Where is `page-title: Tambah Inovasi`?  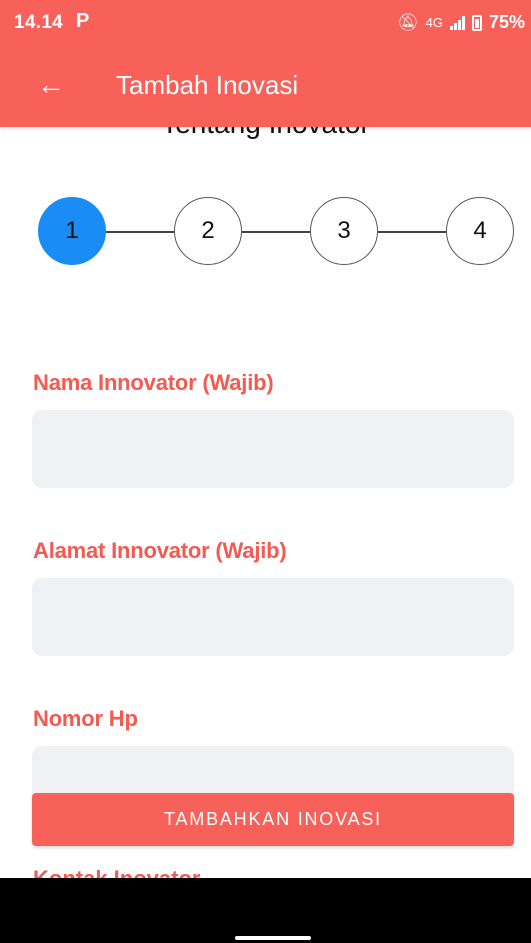
page-title: Tambah Inovasi is located at coordinates (207, 85).